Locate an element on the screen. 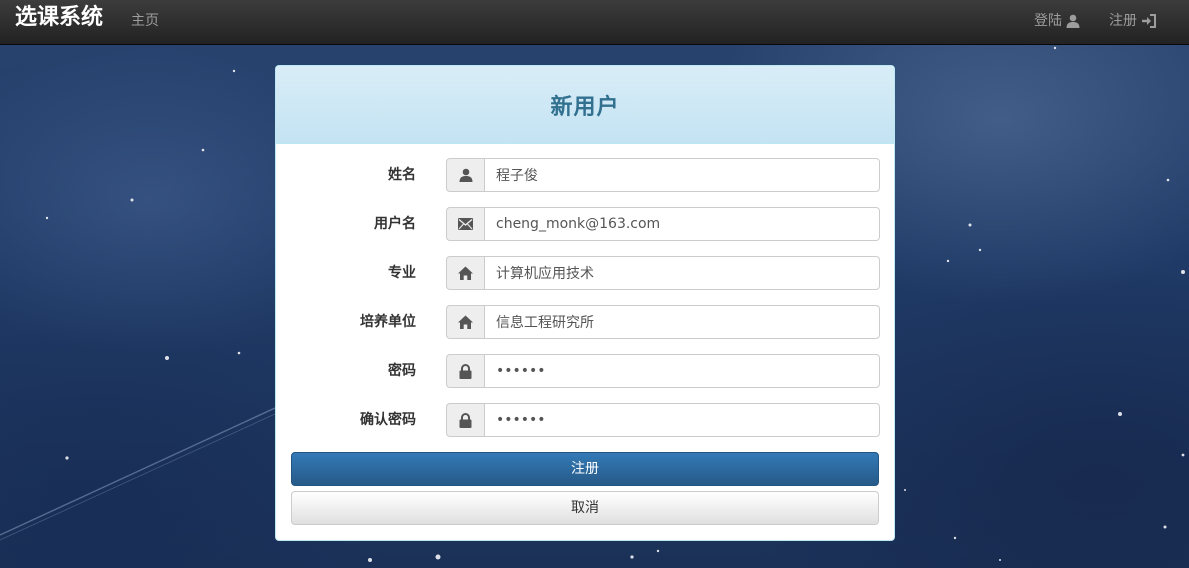 The width and height of the screenshot is (1189, 568). nav-login-label: 登陆 is located at coordinates (1048, 21).